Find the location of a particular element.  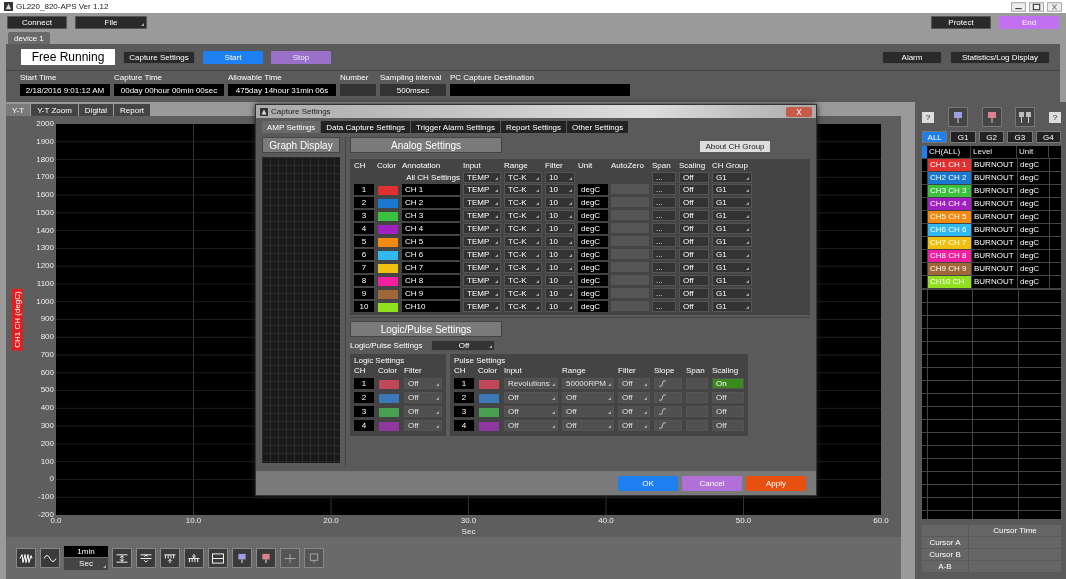

minimize-icon is located at coordinates (1018, 6).